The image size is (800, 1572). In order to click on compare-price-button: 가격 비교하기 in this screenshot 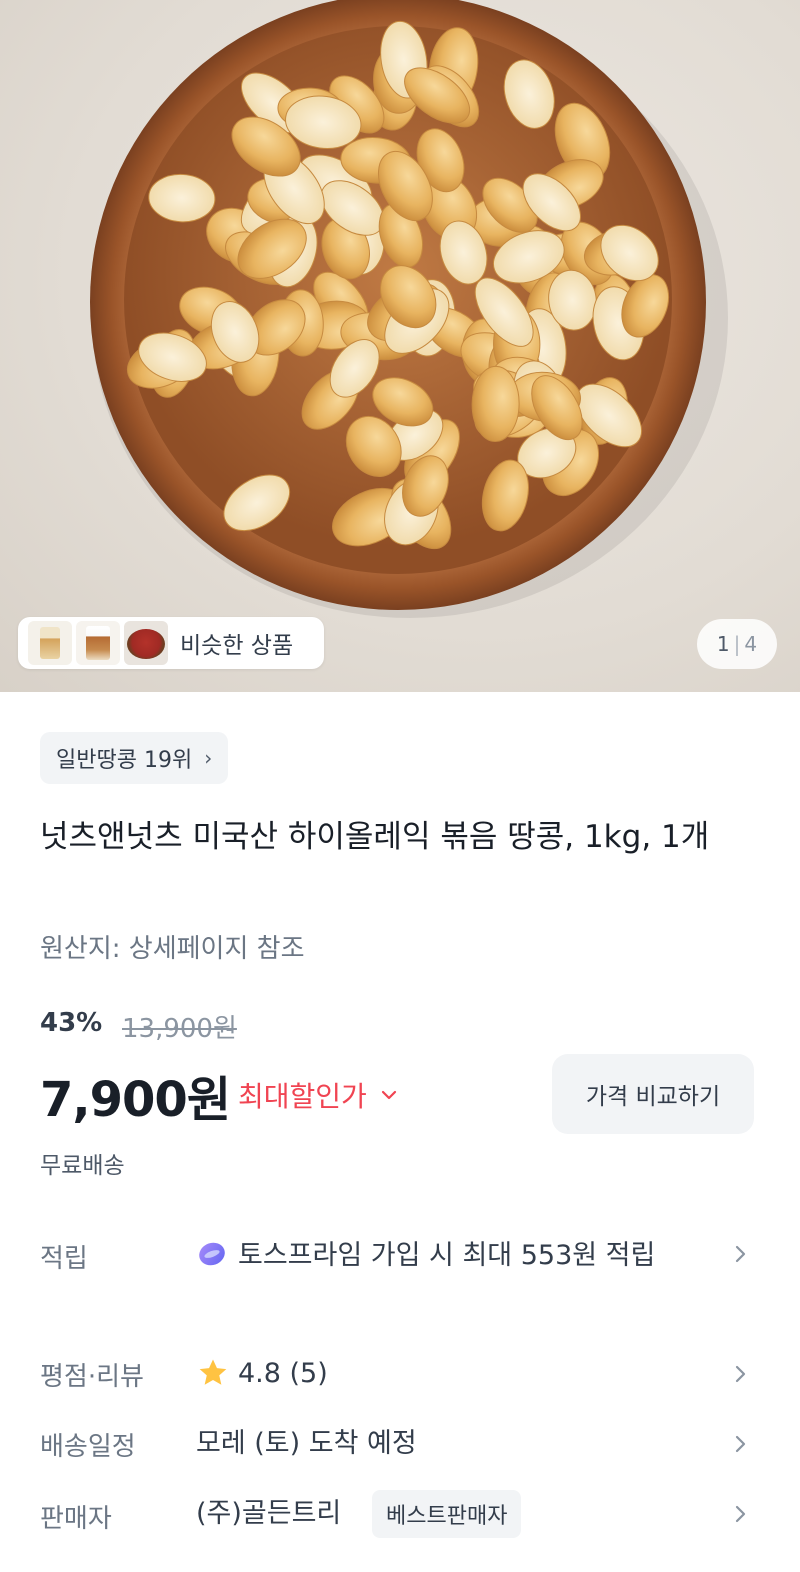, I will do `click(653, 1094)`.